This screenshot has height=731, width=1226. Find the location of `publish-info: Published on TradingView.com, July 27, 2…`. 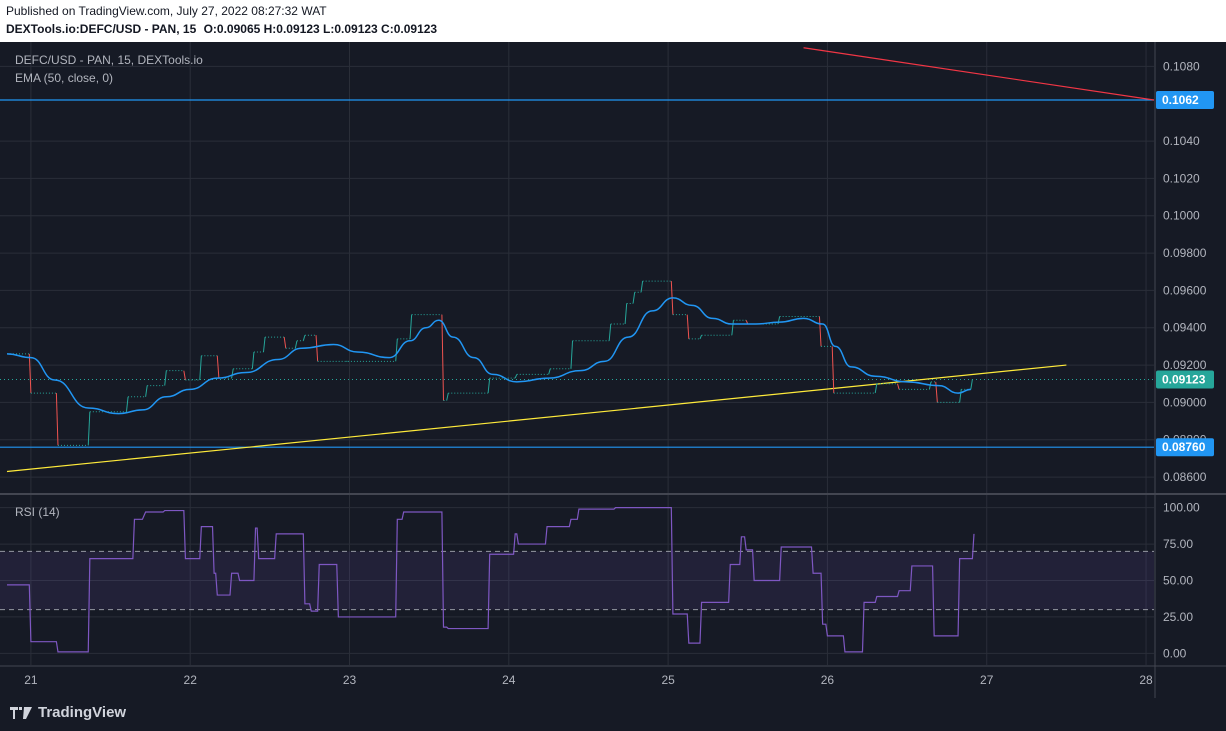

publish-info: Published on TradingView.com, July 27, 2… is located at coordinates (166, 11).